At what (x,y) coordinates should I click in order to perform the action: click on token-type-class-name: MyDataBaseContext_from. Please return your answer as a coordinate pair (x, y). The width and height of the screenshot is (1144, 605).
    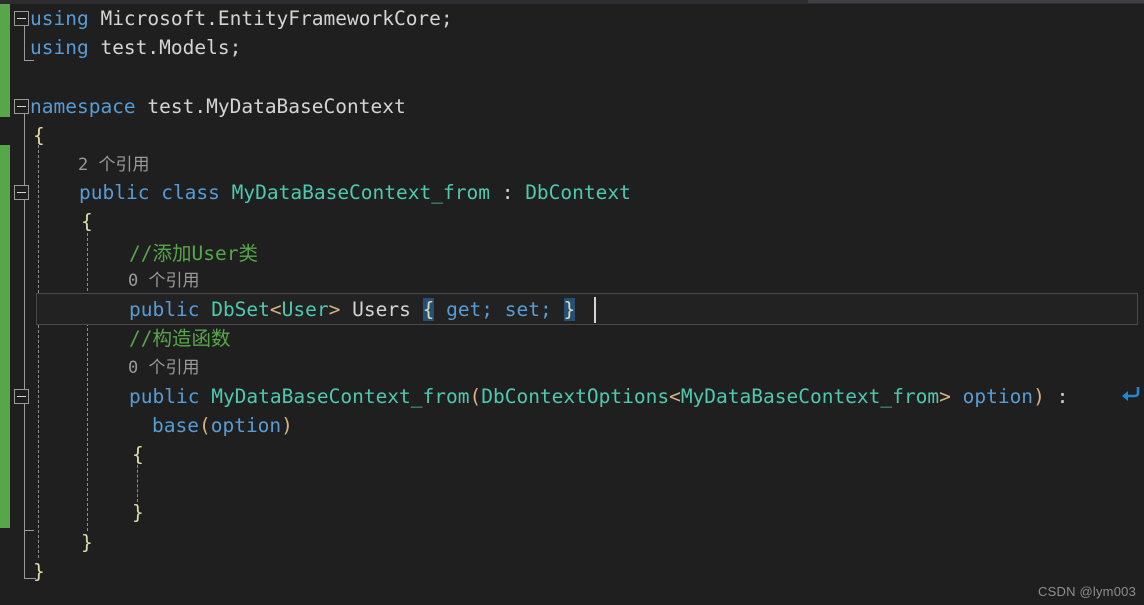
    Looking at the image, I should click on (360, 192).